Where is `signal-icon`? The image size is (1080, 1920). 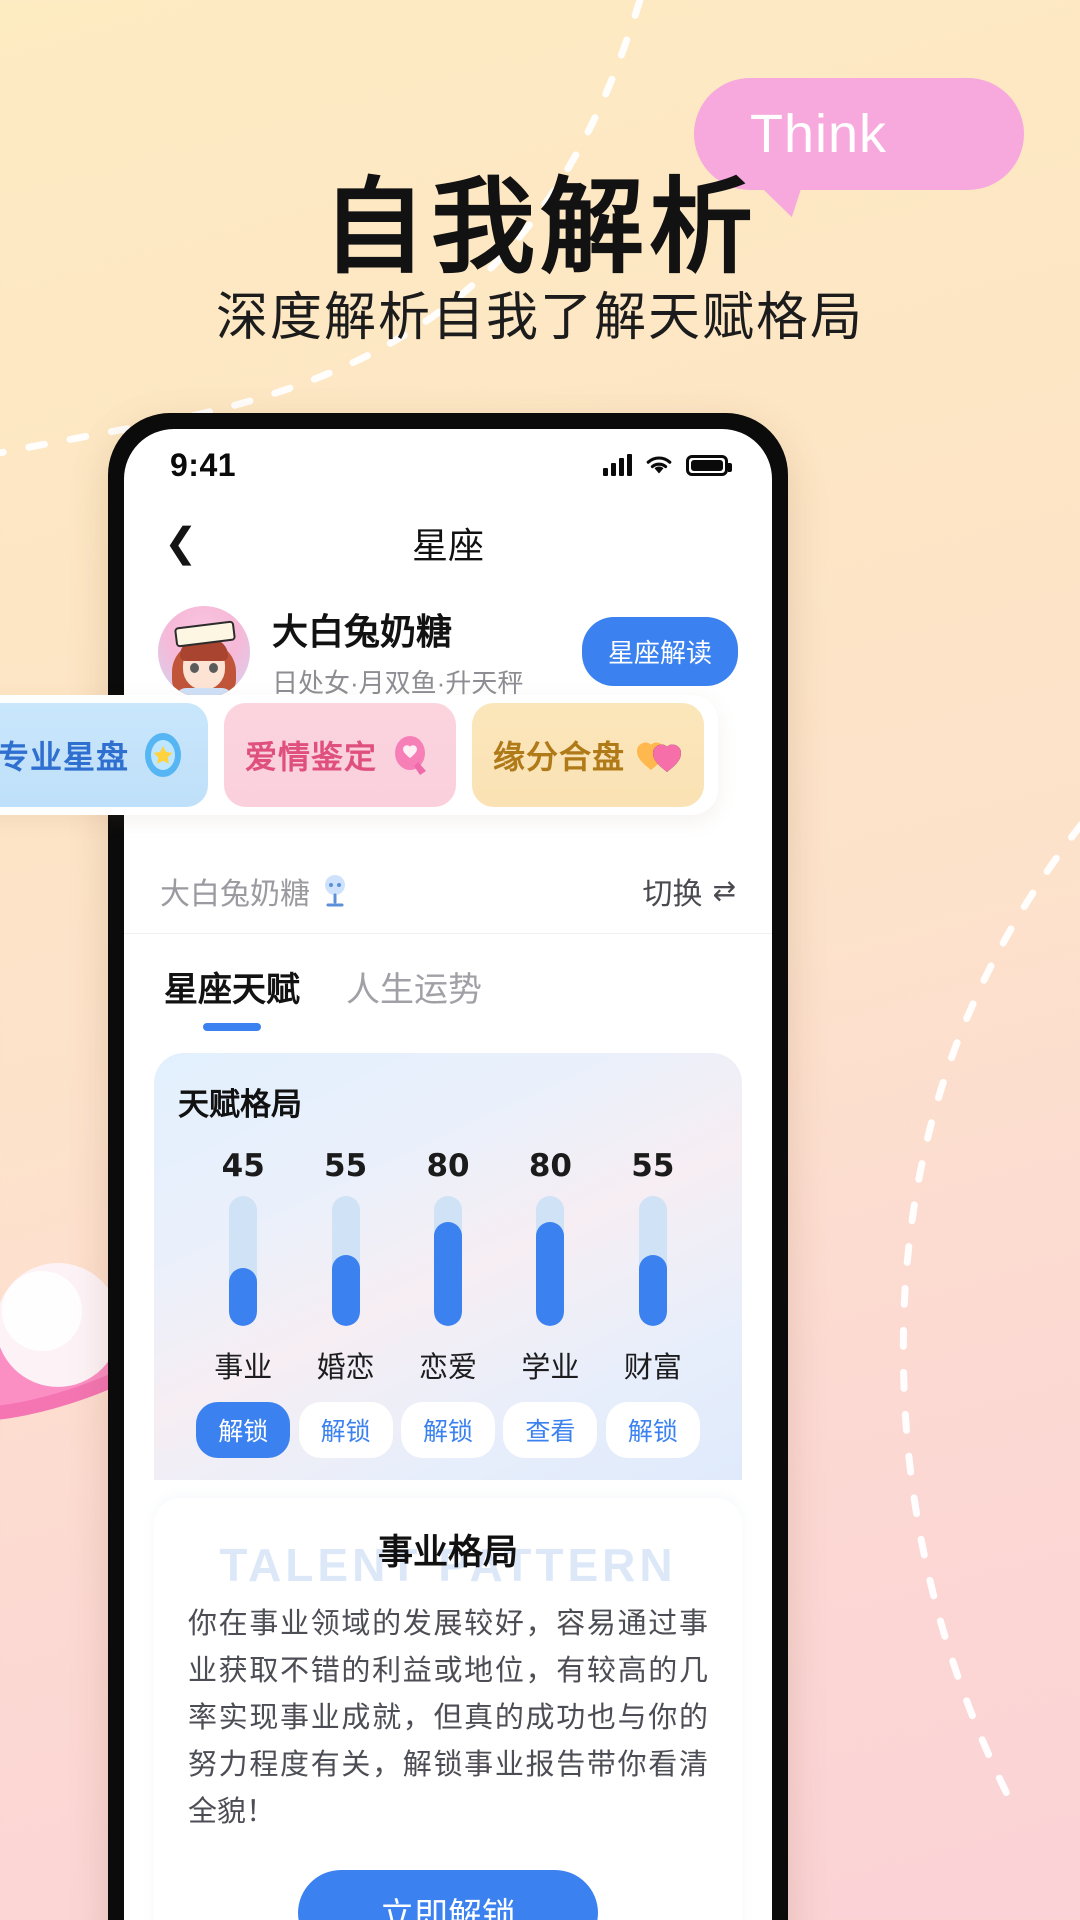 signal-icon is located at coordinates (617, 465).